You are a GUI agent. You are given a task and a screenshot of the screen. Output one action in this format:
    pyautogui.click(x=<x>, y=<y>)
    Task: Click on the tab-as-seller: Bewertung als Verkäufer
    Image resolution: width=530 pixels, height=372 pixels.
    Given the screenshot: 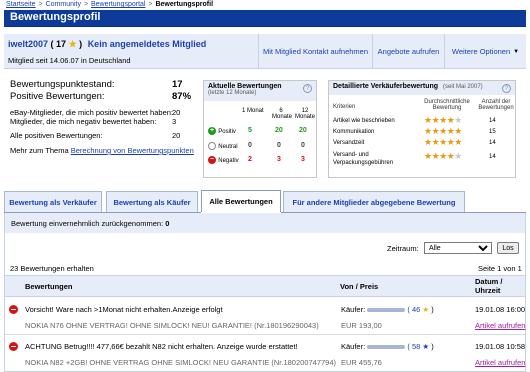 What is the action you would take?
    pyautogui.click(x=53, y=201)
    